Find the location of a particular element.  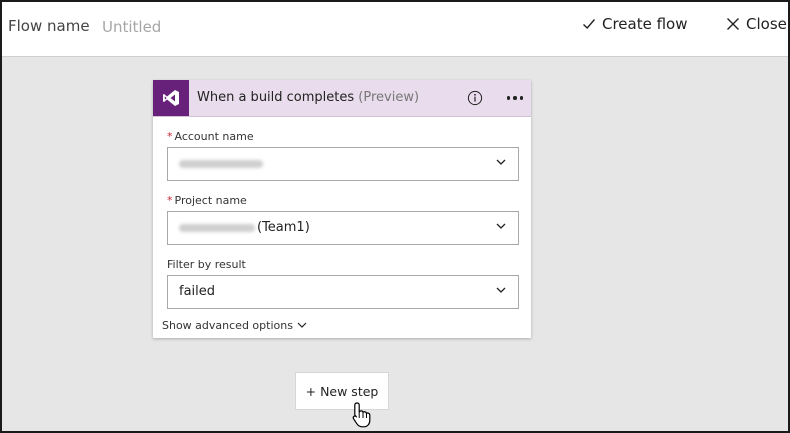

create-flow-button: Create flow is located at coordinates (635, 24).